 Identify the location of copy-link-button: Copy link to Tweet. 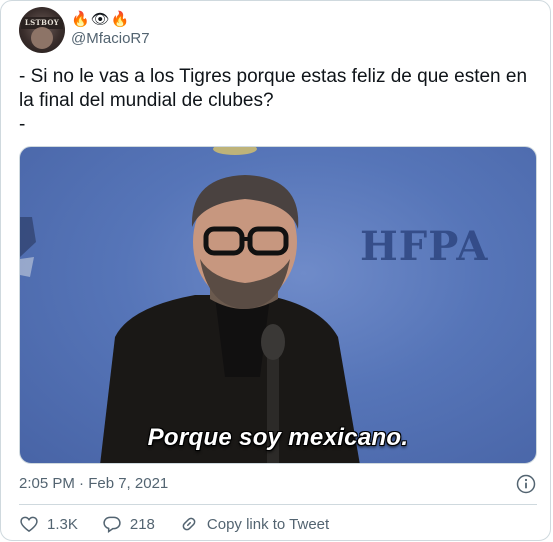
(254, 524).